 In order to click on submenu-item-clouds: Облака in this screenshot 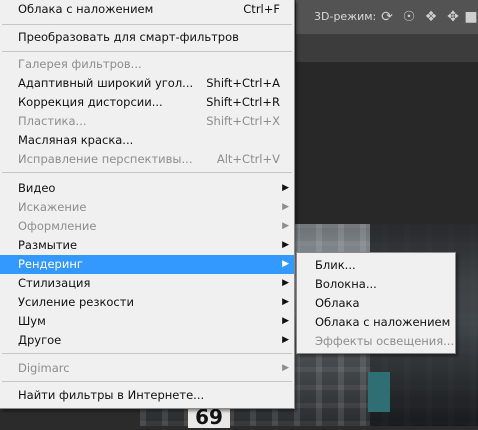, I will do `click(376, 303)`.